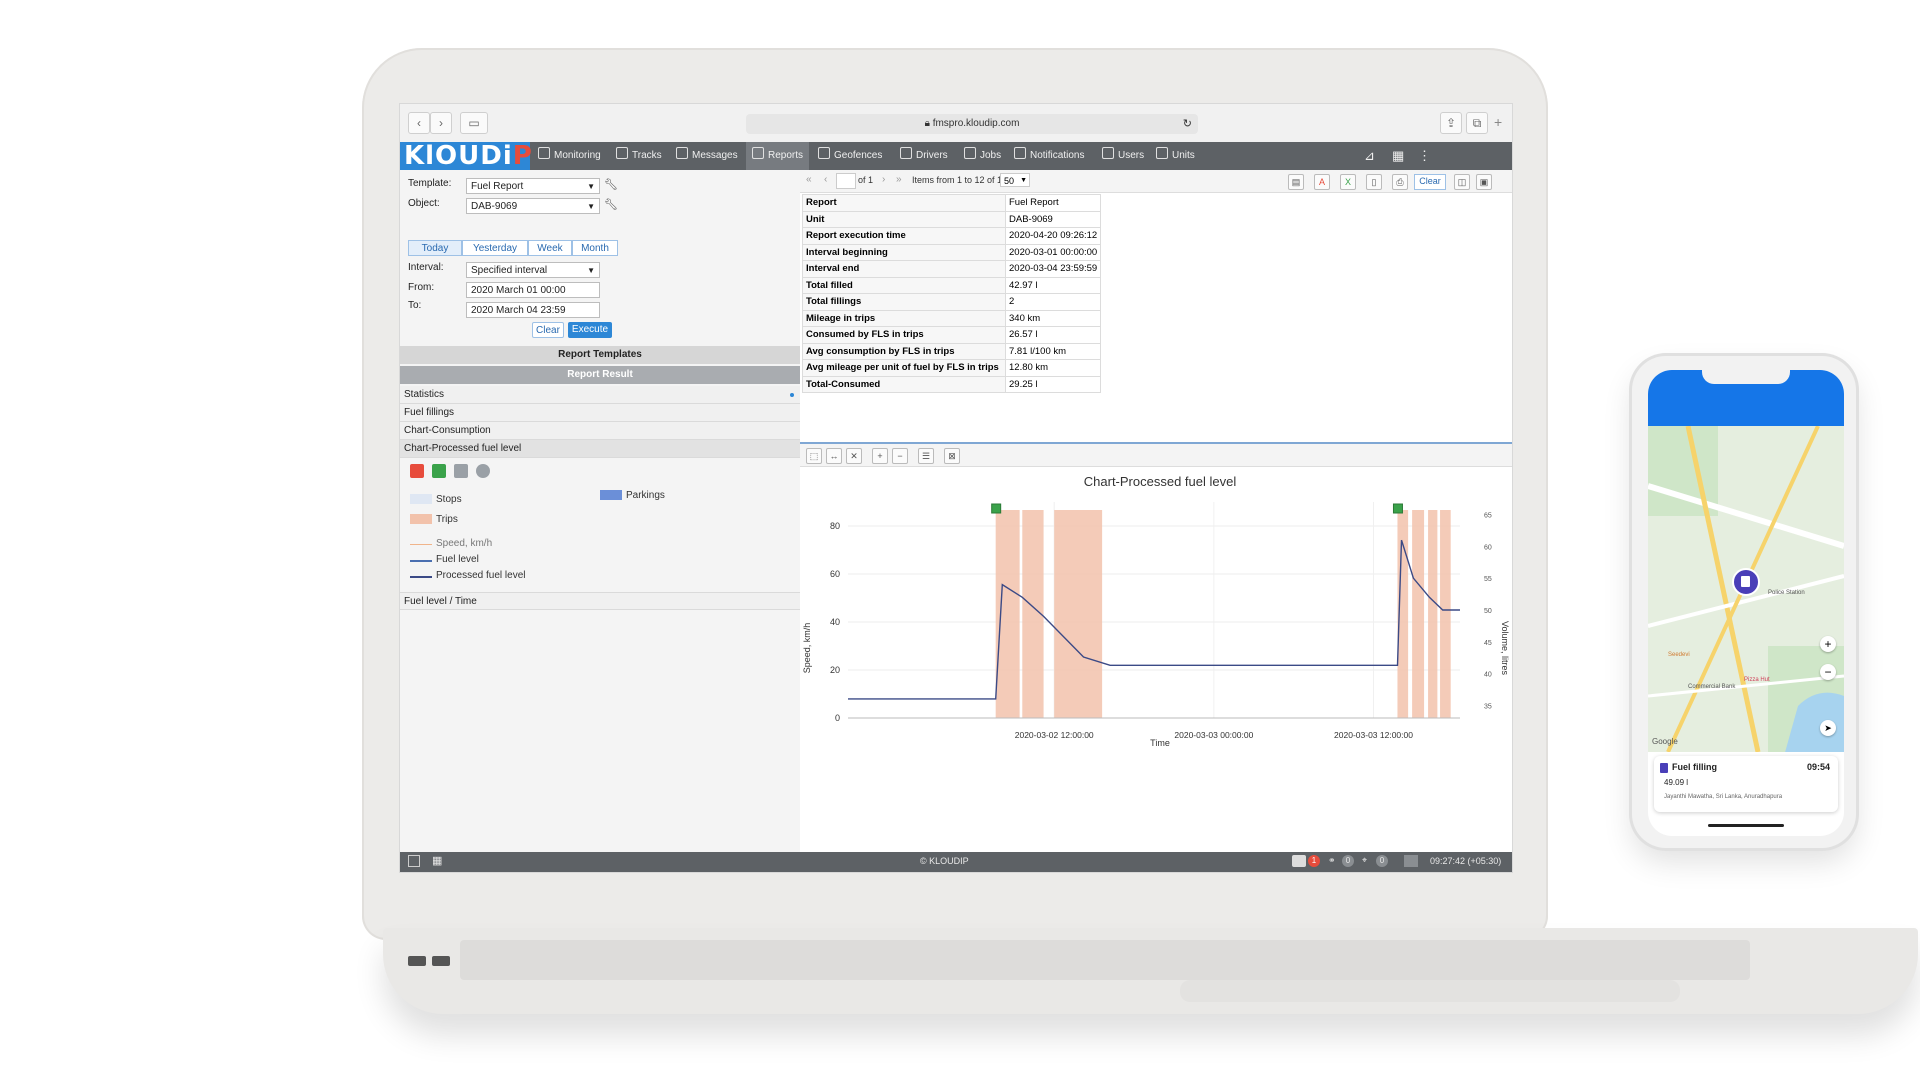 The height and width of the screenshot is (1080, 1920). Describe the element at coordinates (825, 179) in the screenshot. I see `prev-page-icon: ‹` at that location.